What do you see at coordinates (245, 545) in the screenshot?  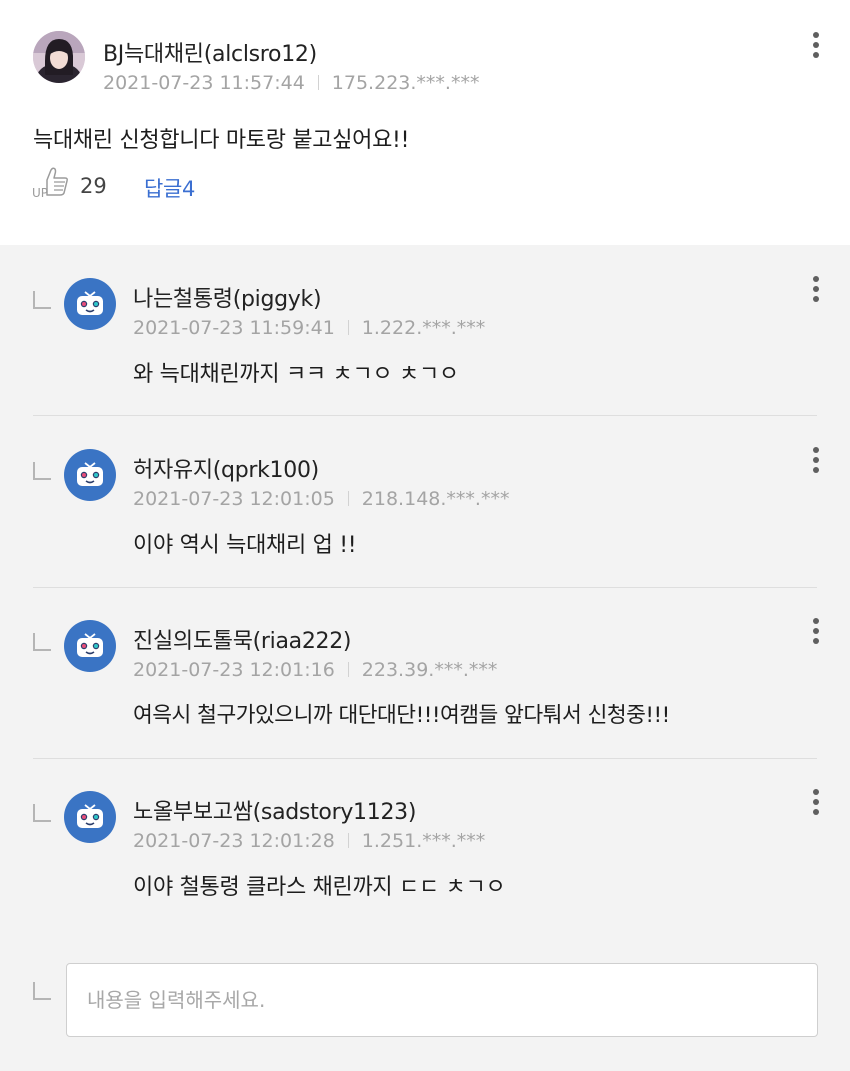 I see `reply-text: 이야 역시 늑대채리 업 !!` at bounding box center [245, 545].